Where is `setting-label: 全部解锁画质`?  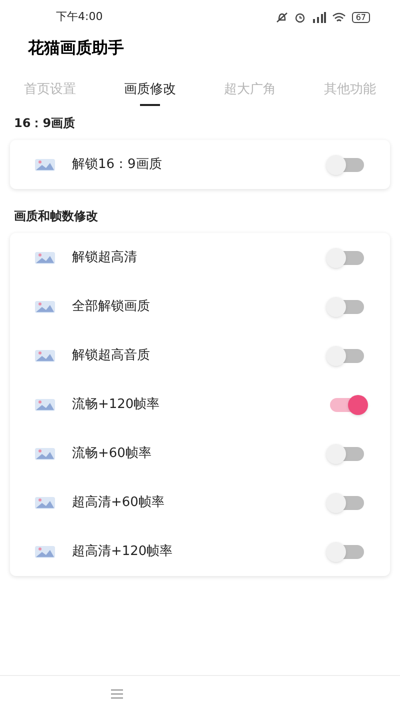 setting-label: 全部解锁画质 is located at coordinates (111, 307).